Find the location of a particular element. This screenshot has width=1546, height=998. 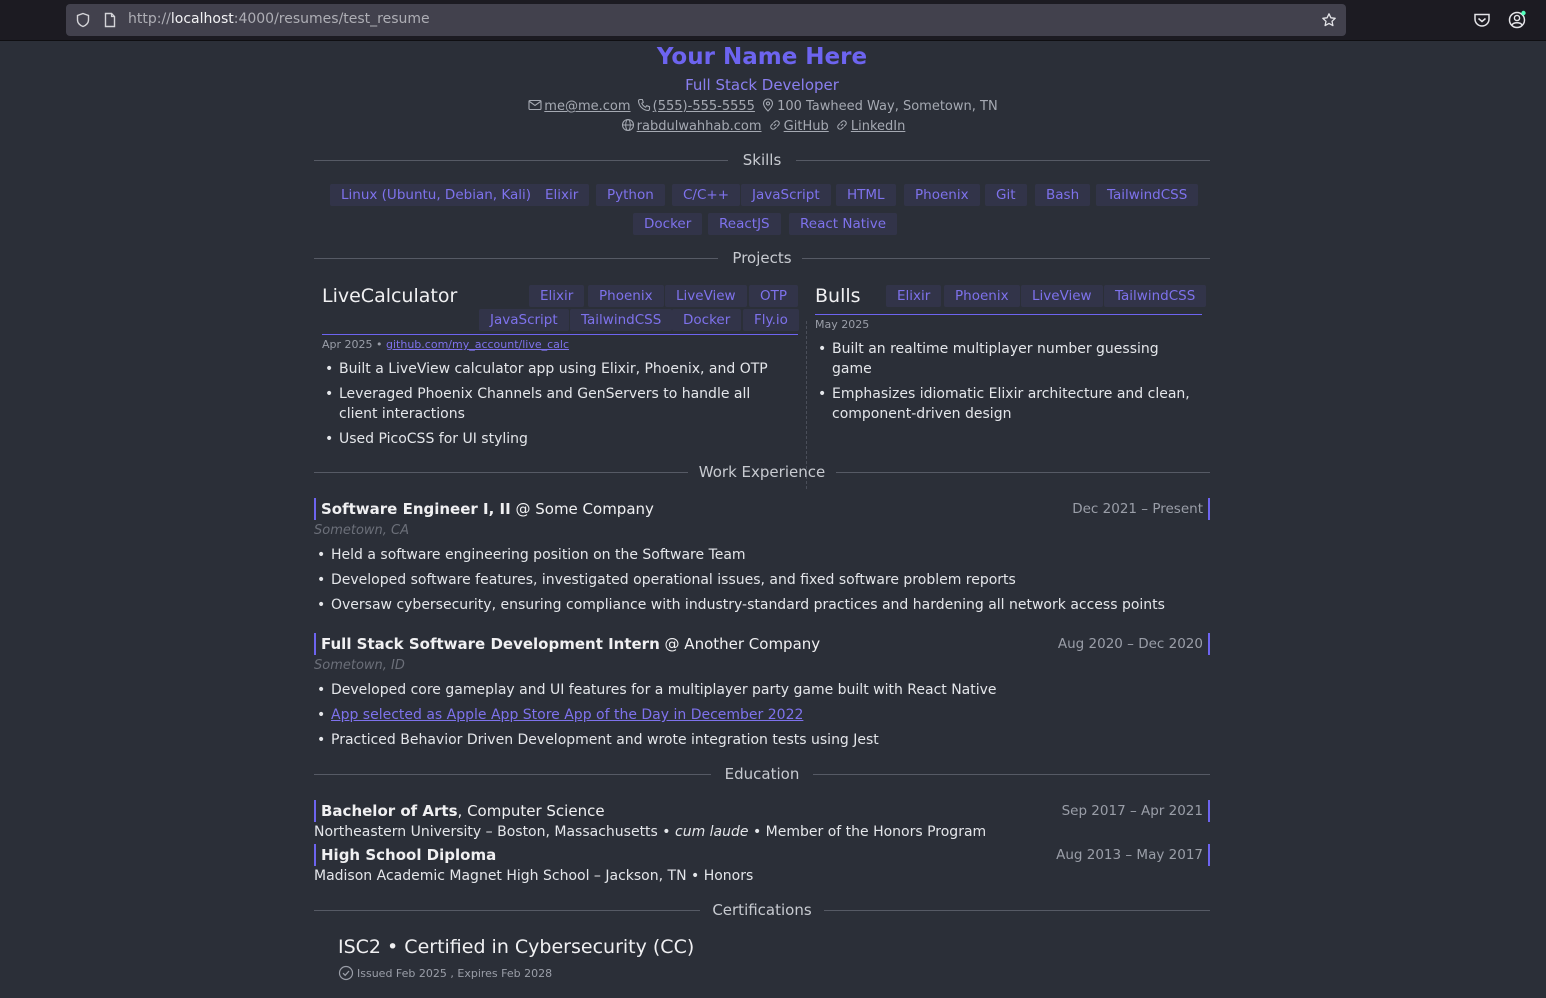

link-icon is located at coordinates (774, 125).